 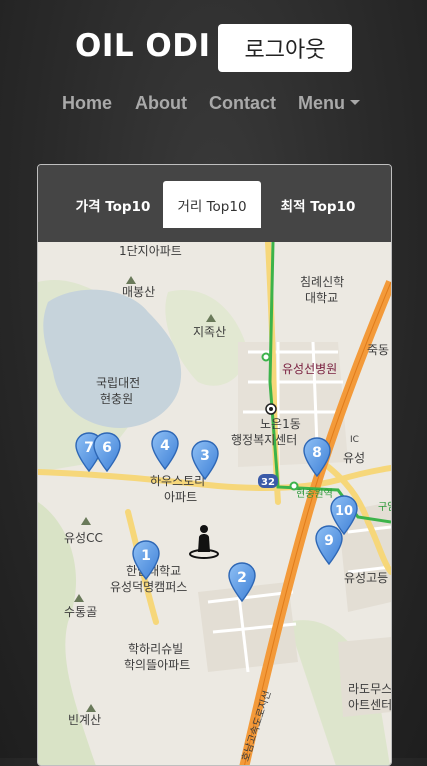 I want to click on marker-number: 3, so click(x=205, y=456).